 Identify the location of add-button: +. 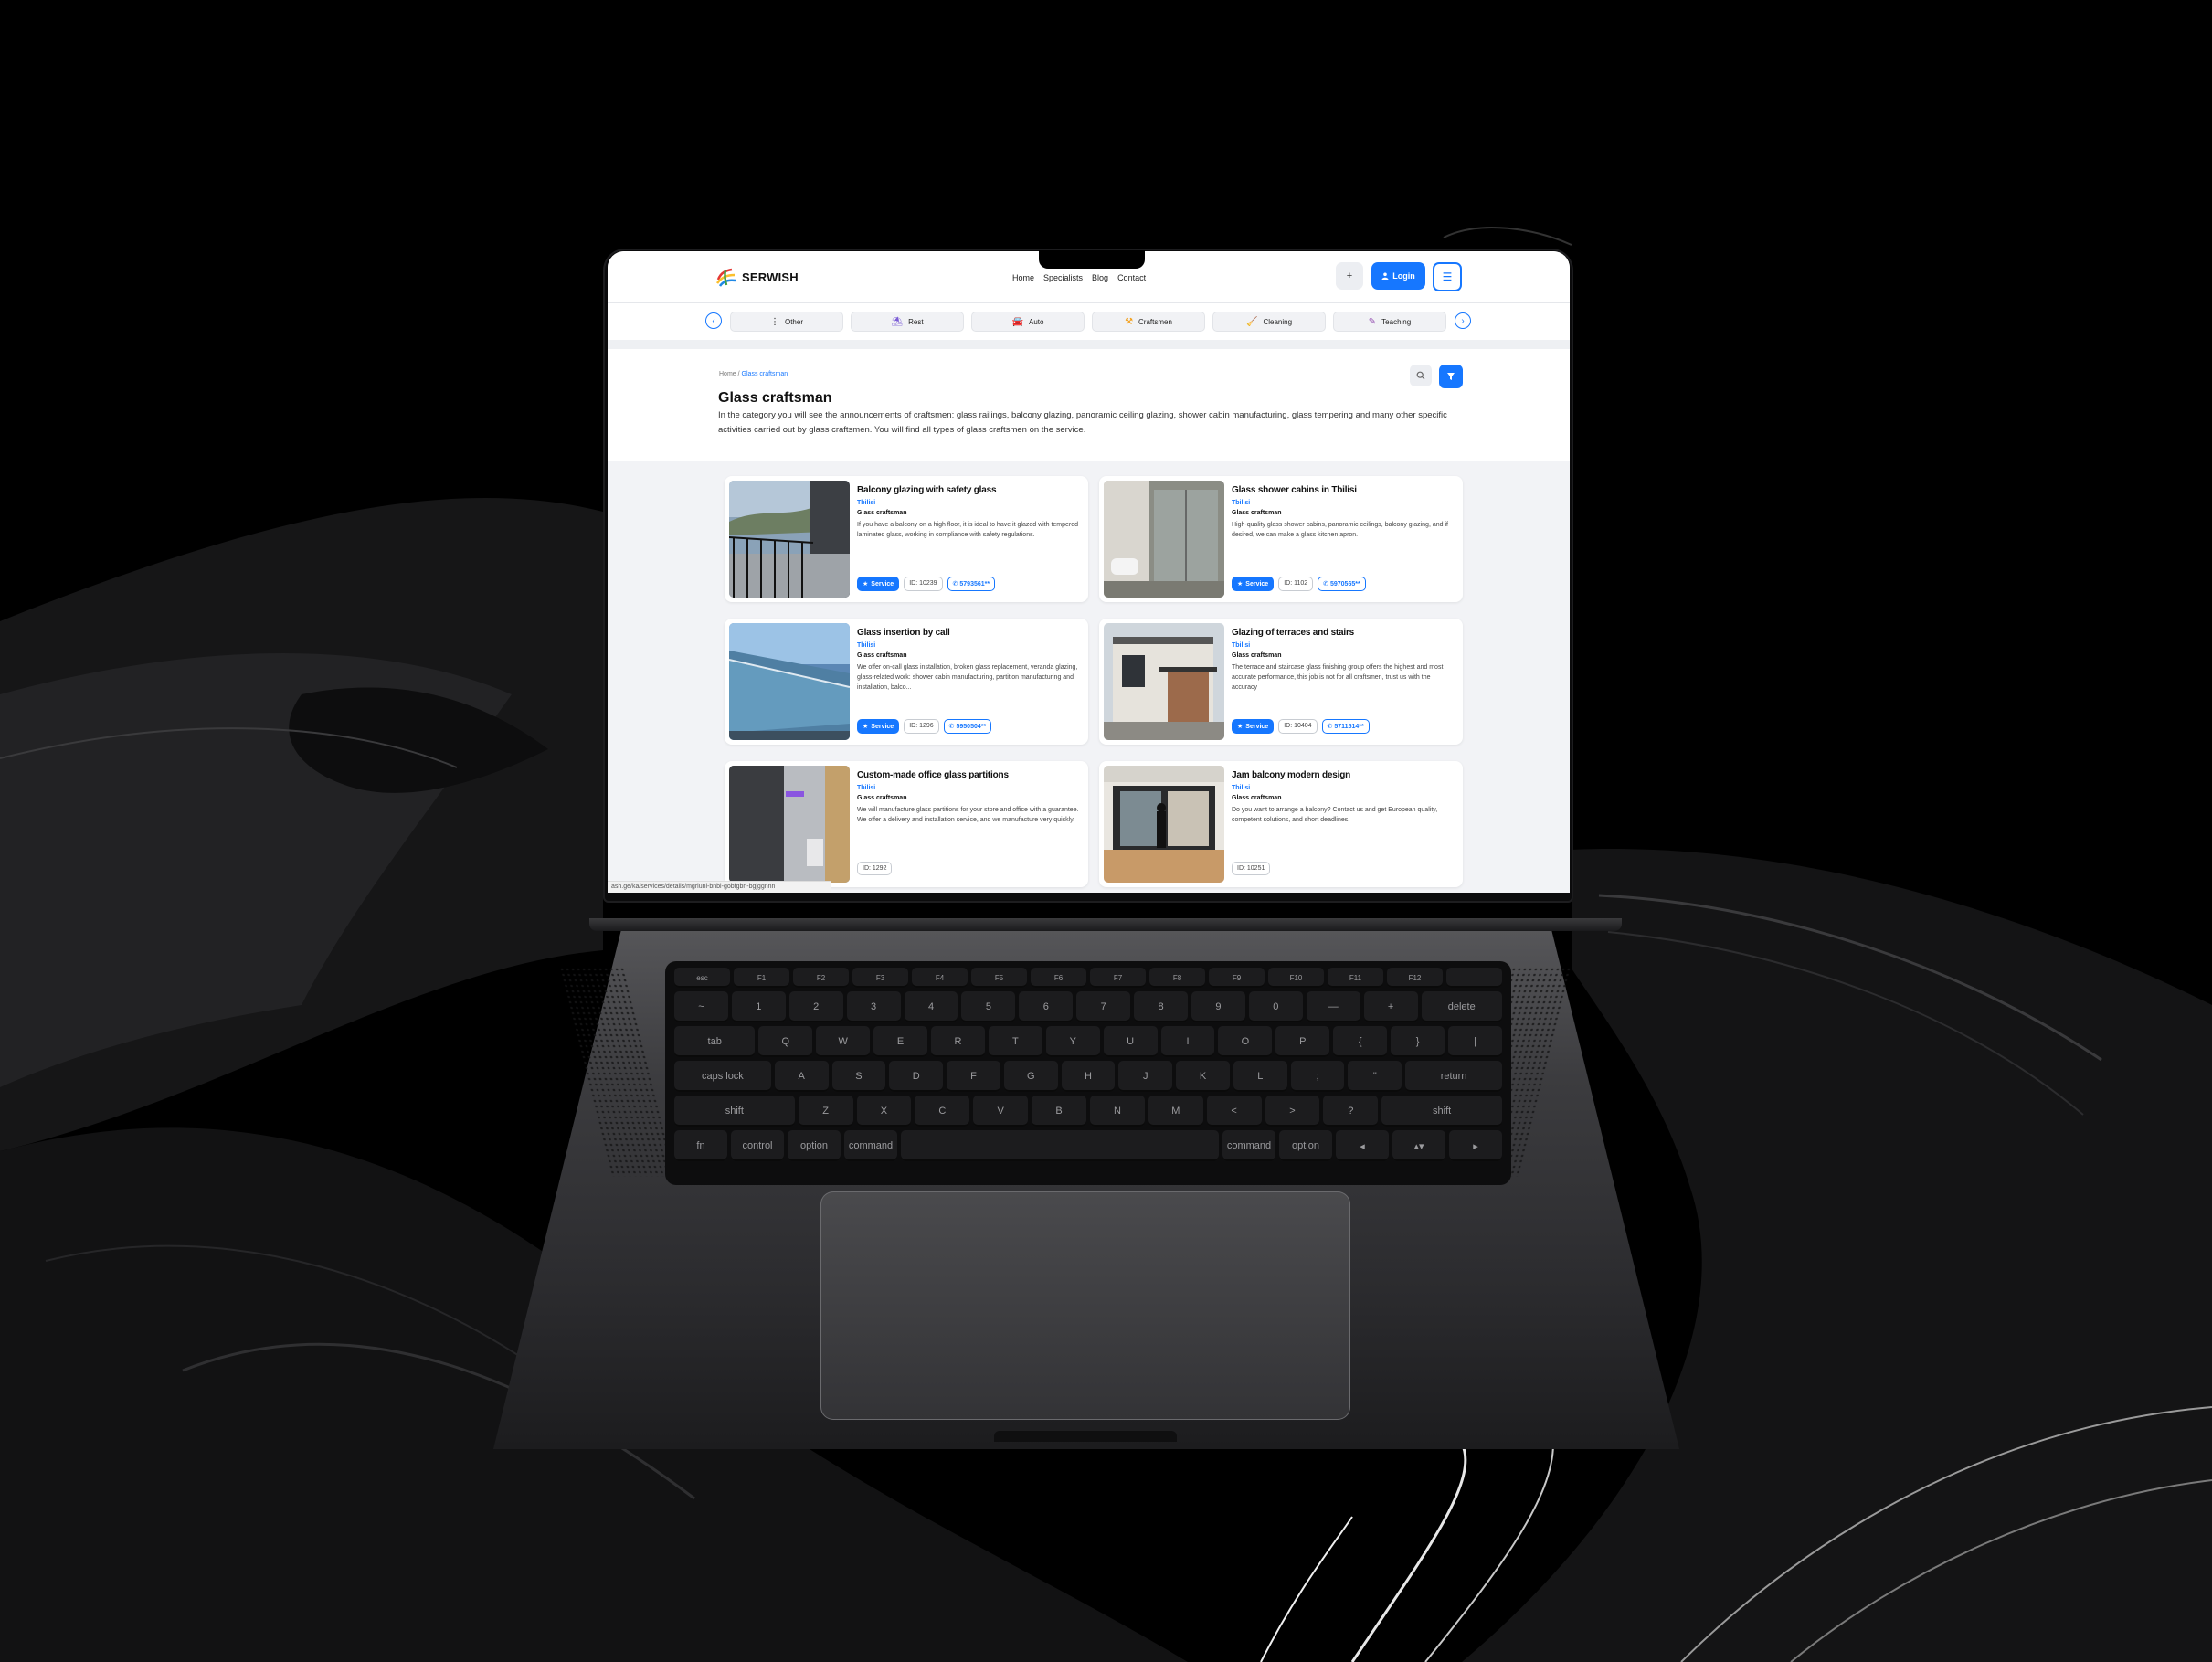
(1349, 276).